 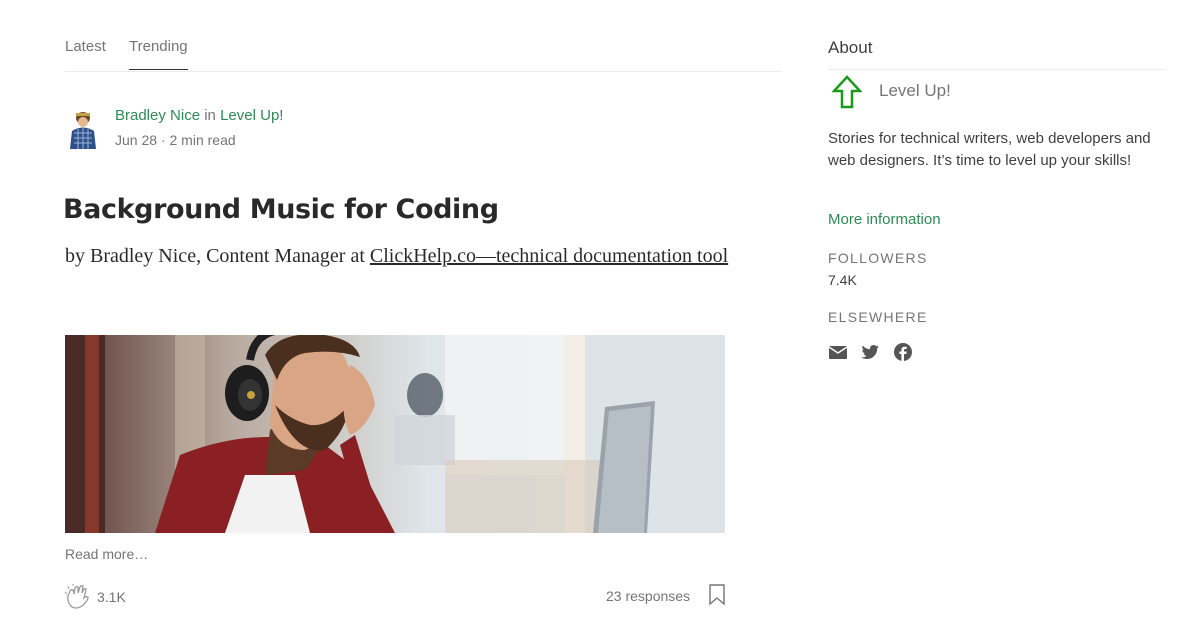 What do you see at coordinates (838, 352) in the screenshot?
I see `mail-icon` at bounding box center [838, 352].